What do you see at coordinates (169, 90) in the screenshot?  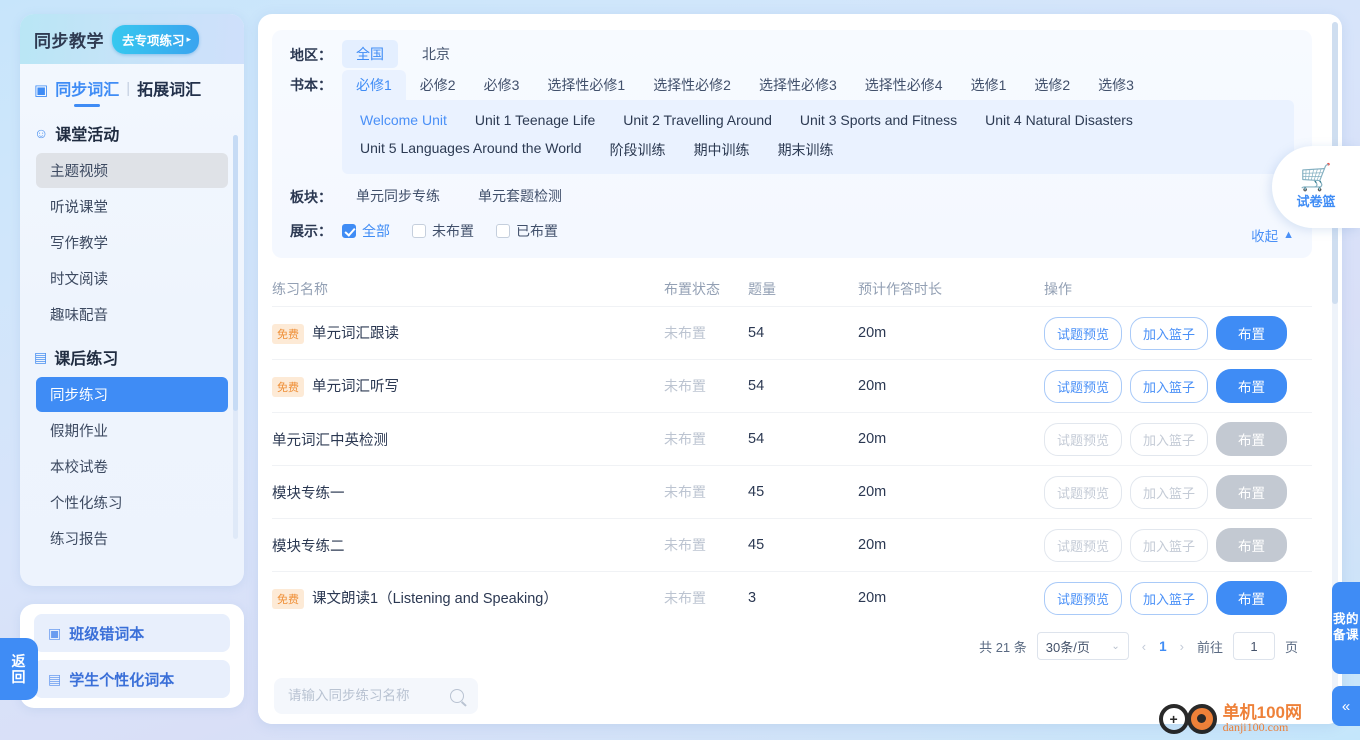 I see `tab-extended-vocab: 拓展词汇` at bounding box center [169, 90].